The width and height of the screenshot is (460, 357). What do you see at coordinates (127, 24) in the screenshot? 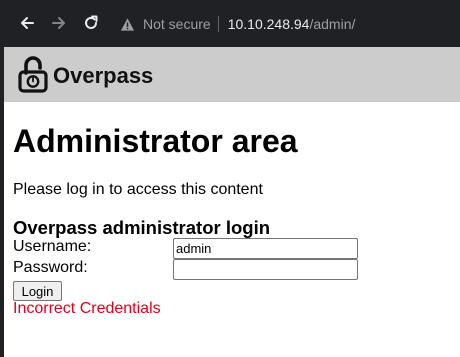
I see `warning-triangle-icon` at bounding box center [127, 24].